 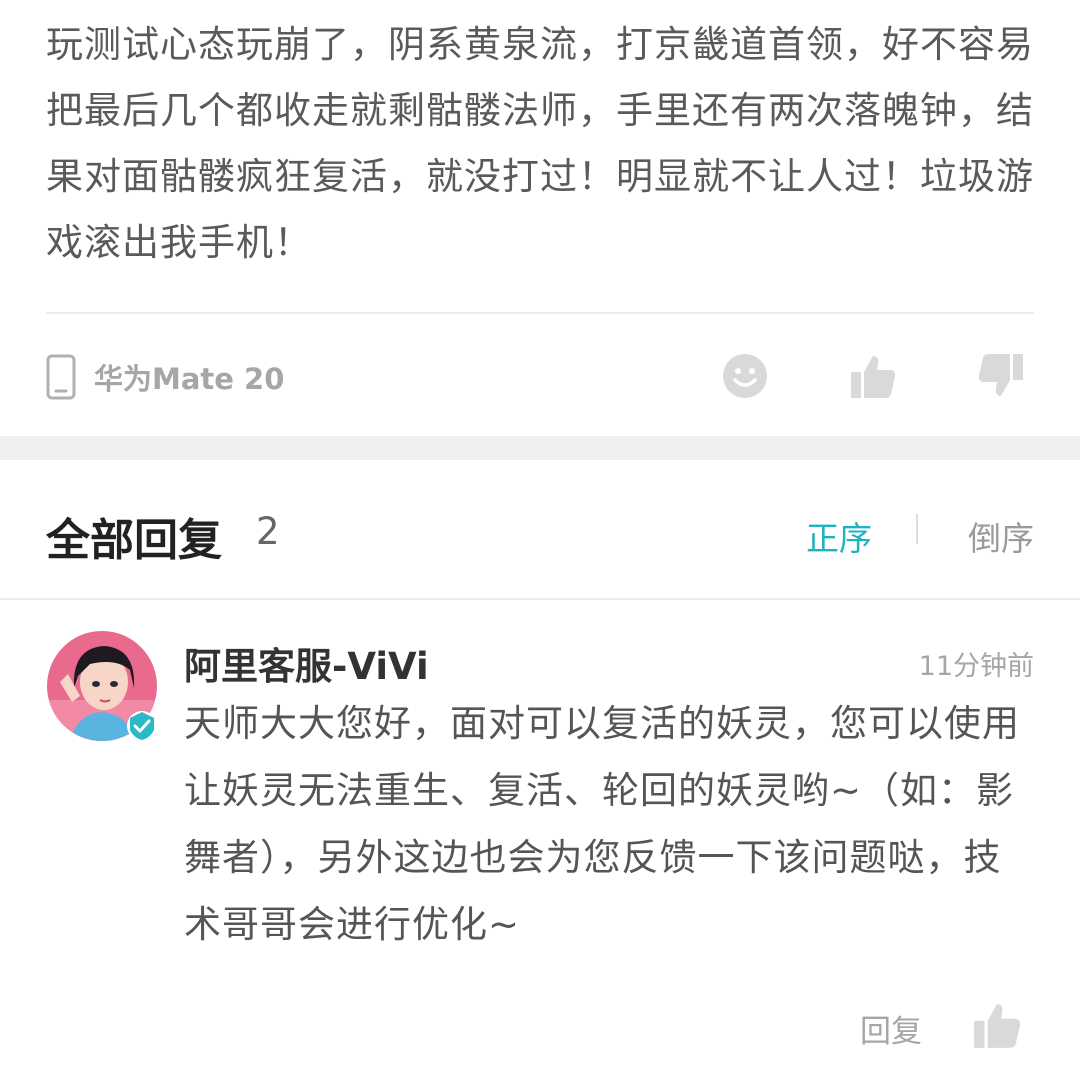 I want to click on avatar, so click(x=102, y=686).